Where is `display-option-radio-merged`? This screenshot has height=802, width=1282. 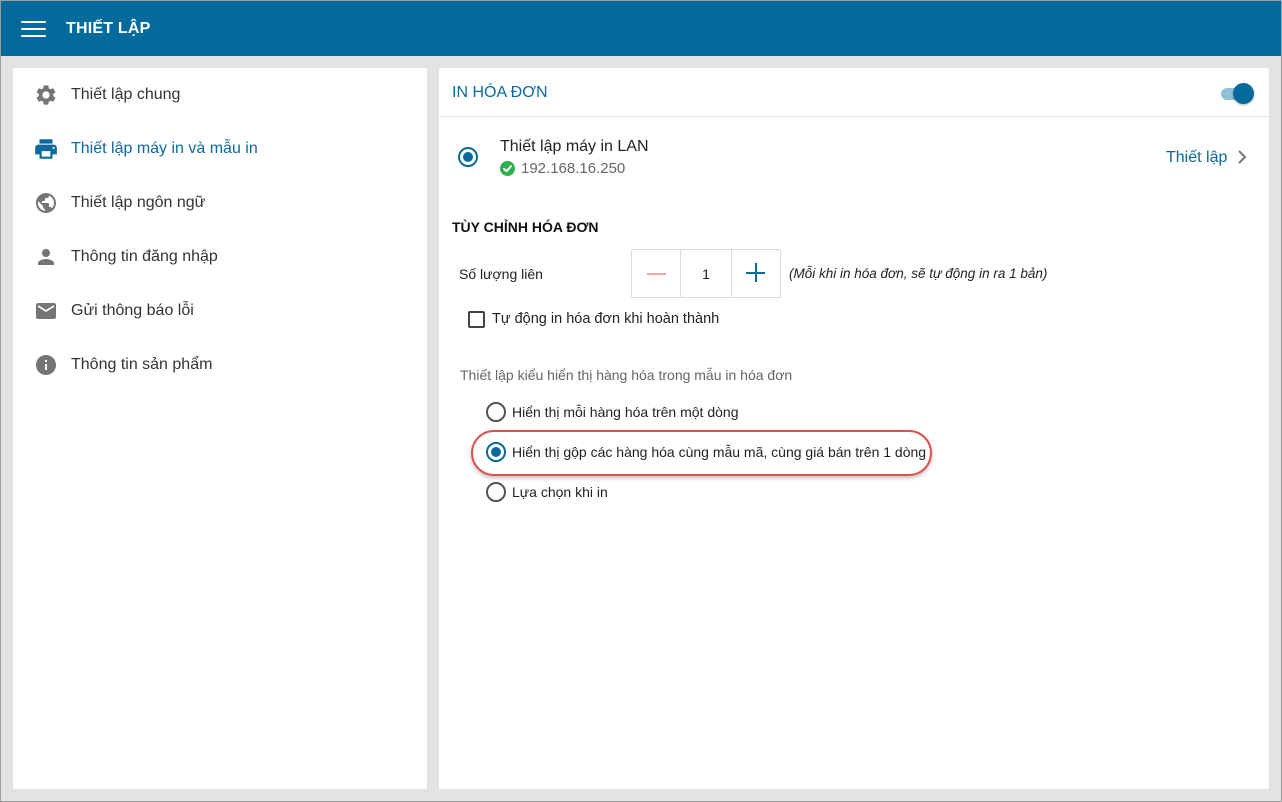
display-option-radio-merged is located at coordinates (496, 452).